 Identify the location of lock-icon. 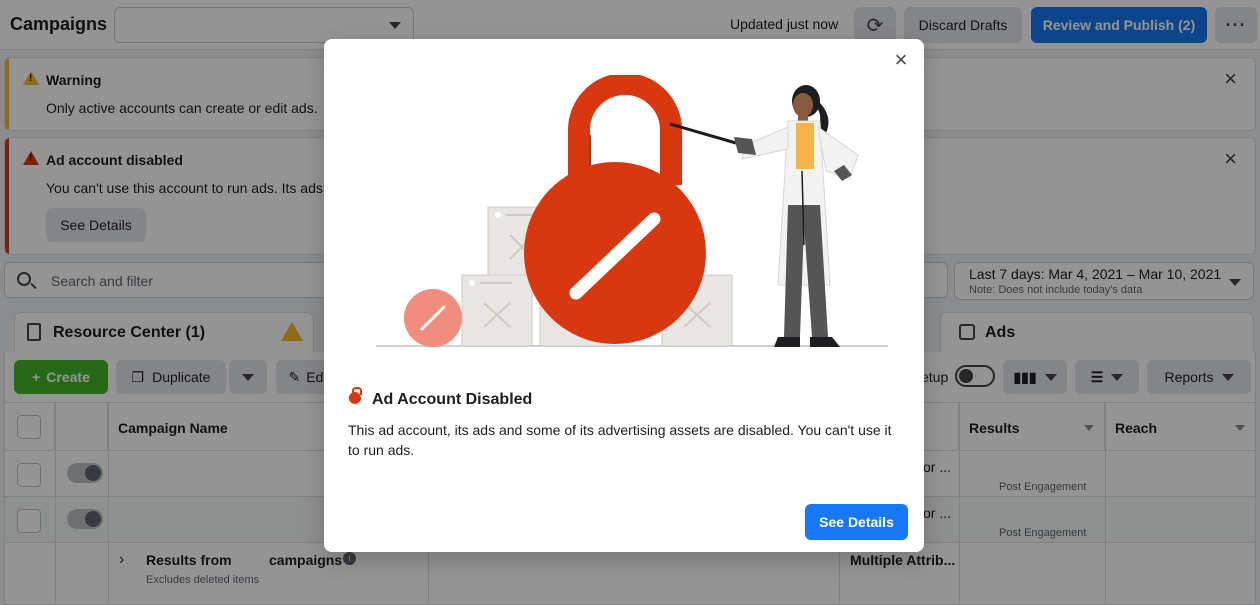
(355, 395).